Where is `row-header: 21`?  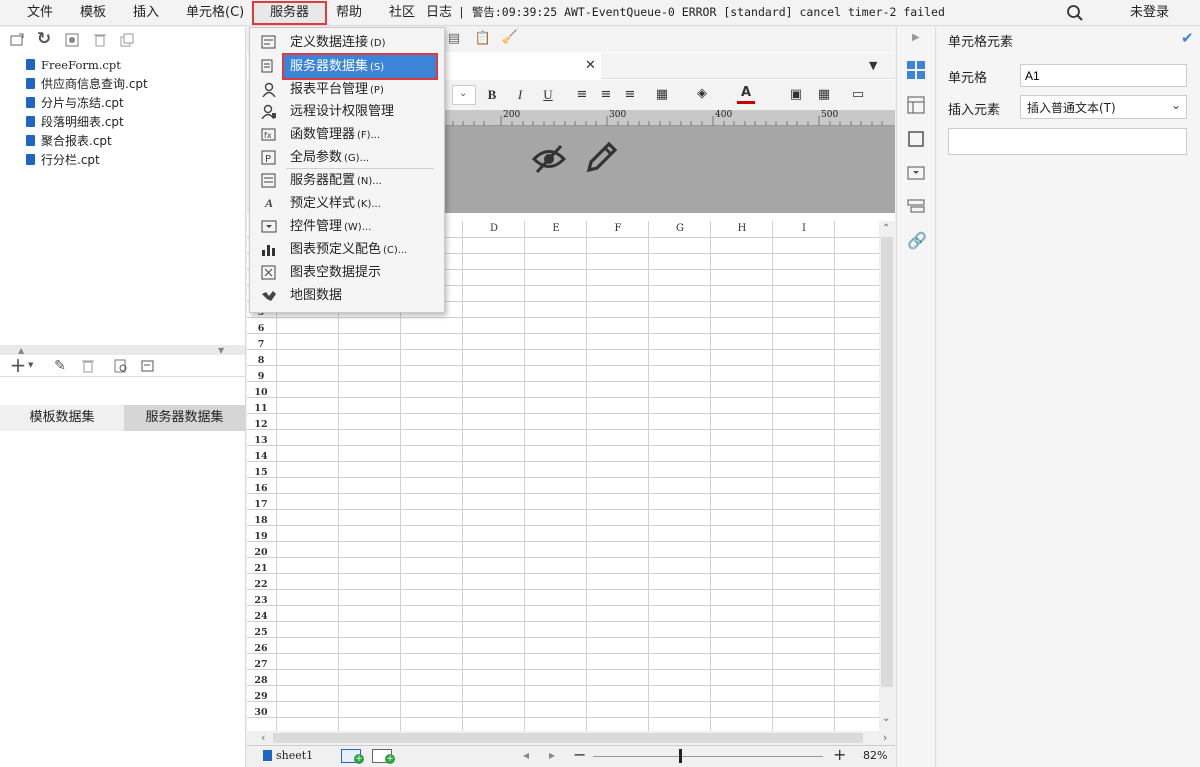 row-header: 21 is located at coordinates (261, 569).